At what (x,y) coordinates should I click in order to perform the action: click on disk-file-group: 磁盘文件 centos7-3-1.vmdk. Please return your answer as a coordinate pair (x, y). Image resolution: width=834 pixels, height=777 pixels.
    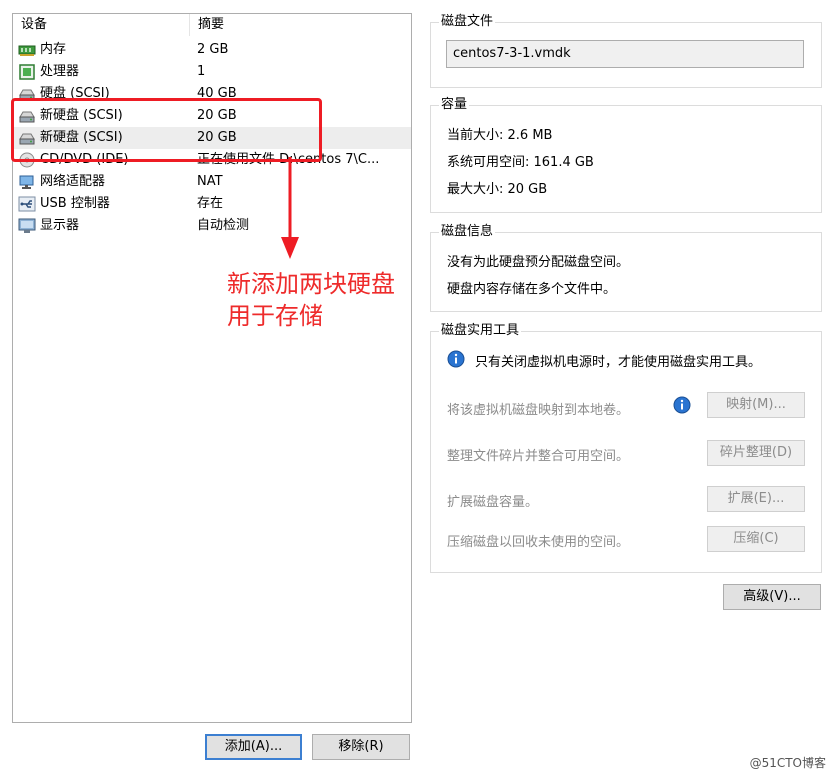
    Looking at the image, I should click on (626, 51).